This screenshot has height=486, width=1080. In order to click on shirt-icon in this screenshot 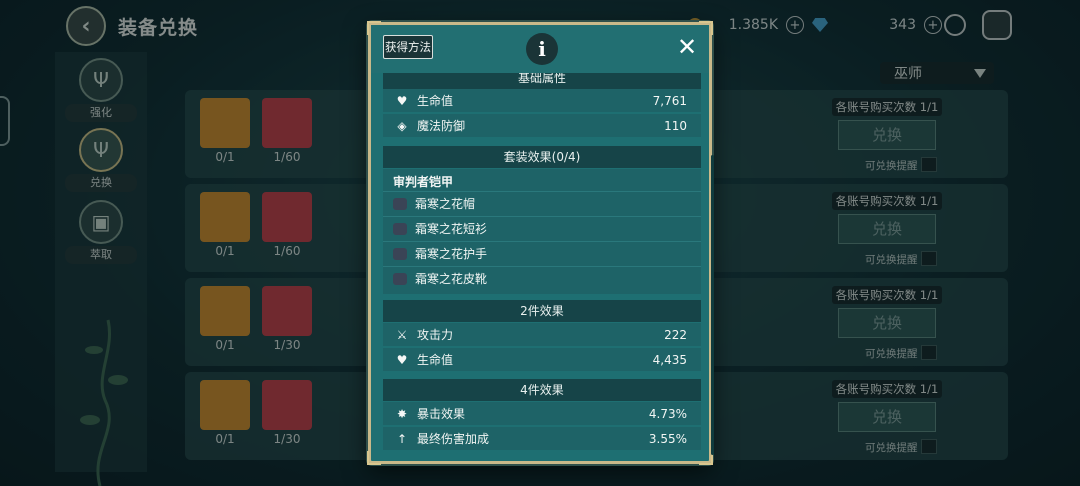, I will do `click(400, 228)`.